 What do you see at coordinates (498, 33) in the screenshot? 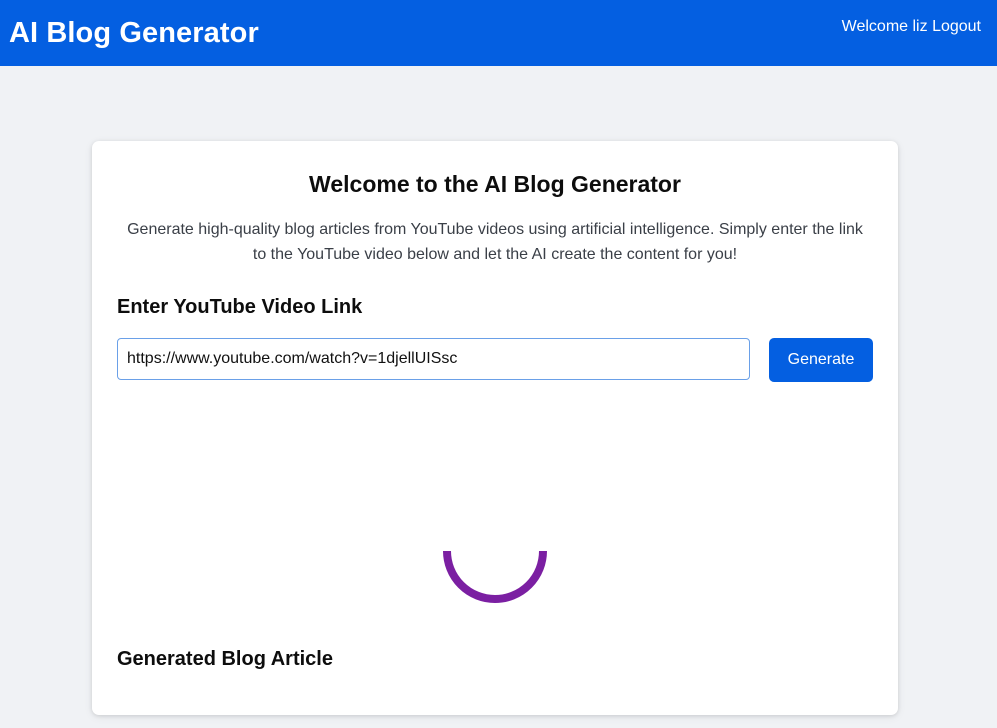
I see `top-navbar: AI Blog Generator Welcome liz Logout` at bounding box center [498, 33].